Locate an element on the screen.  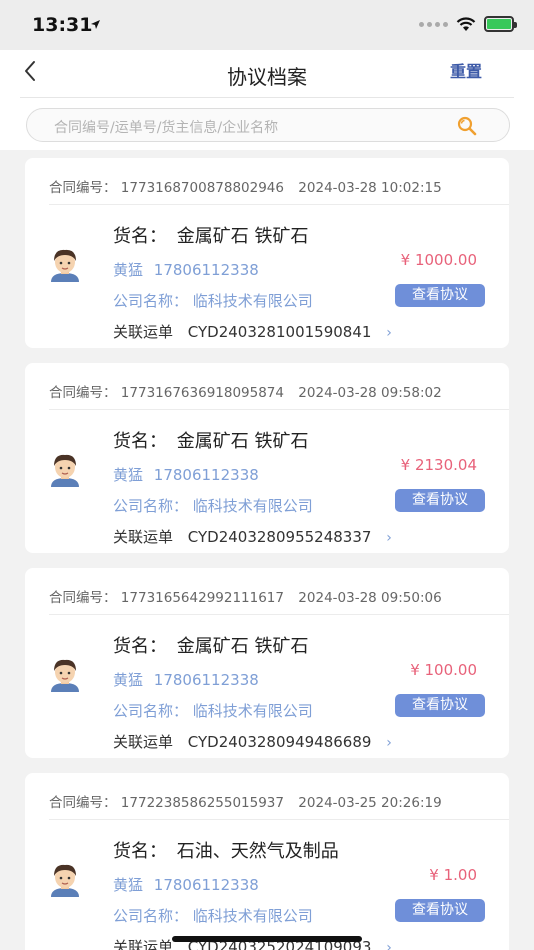
reset-button: 重置 is located at coordinates (466, 70).